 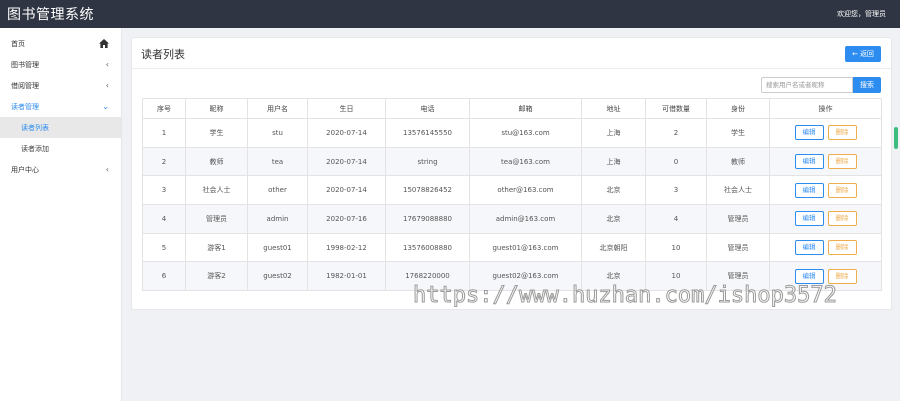 I want to click on sidebar-item-books: 图书管理 ‹, so click(x=60, y=64).